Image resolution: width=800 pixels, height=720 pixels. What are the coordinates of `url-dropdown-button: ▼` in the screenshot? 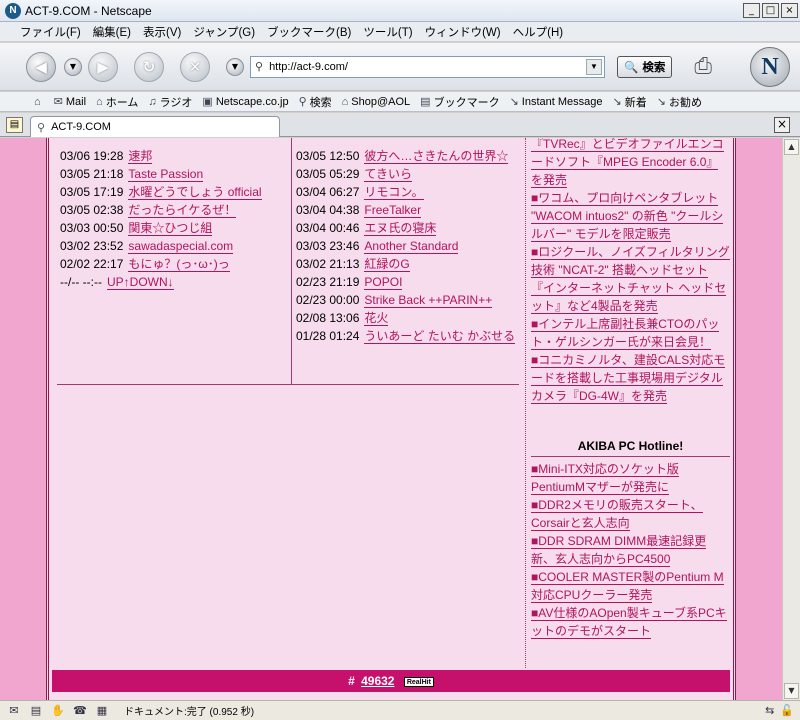 It's located at (594, 66).